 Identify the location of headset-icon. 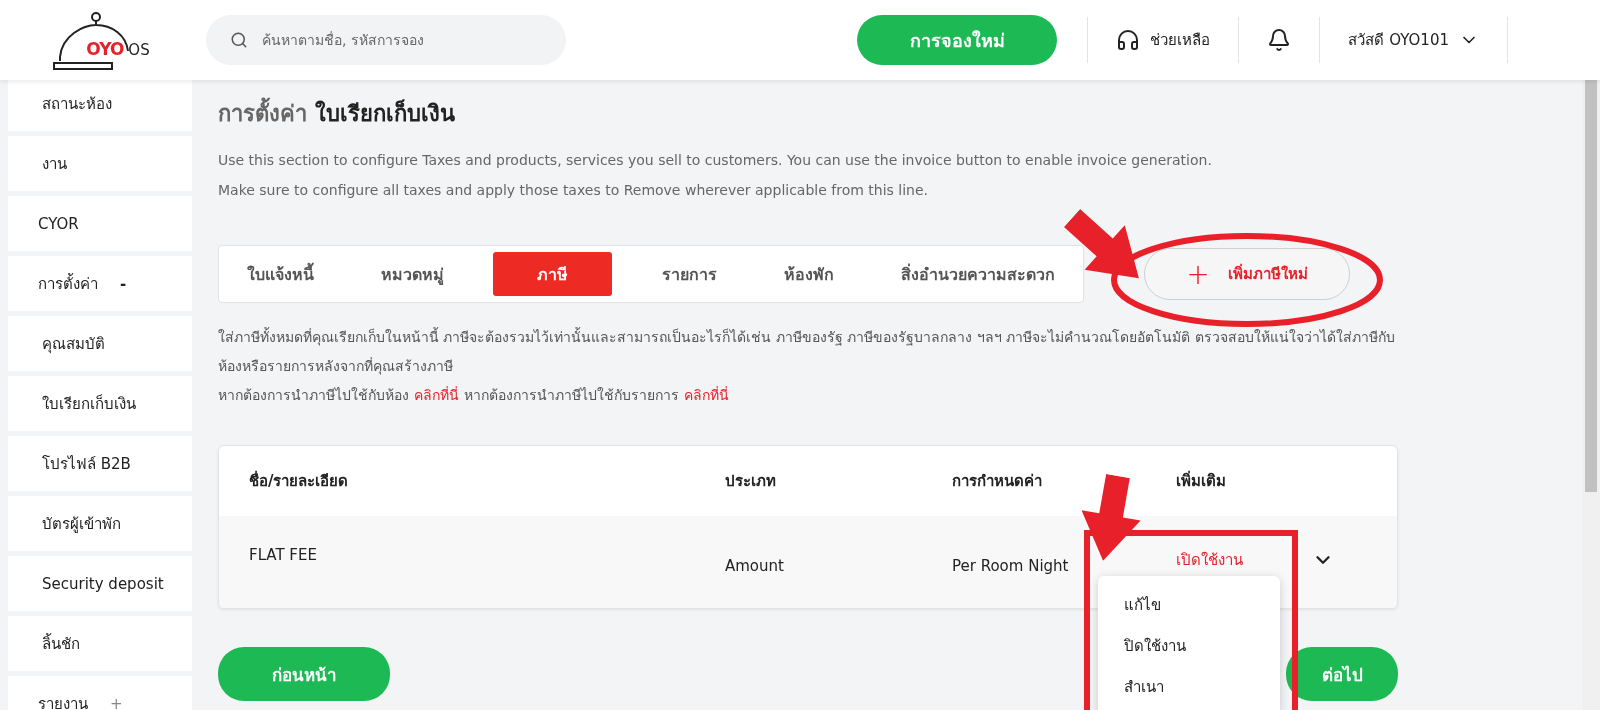
(1128, 40).